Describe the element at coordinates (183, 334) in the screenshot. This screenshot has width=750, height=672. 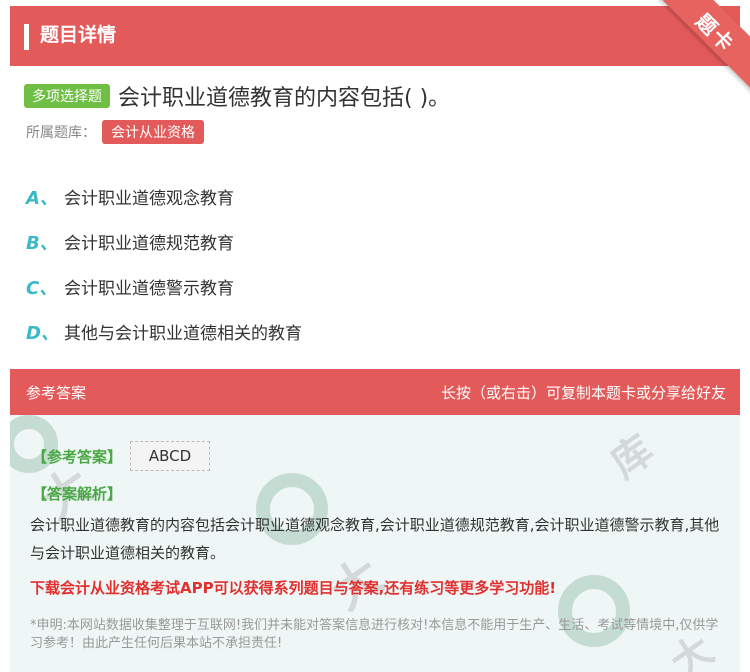
I see `option-text: 其他与会计职业道德相关的教育` at that location.